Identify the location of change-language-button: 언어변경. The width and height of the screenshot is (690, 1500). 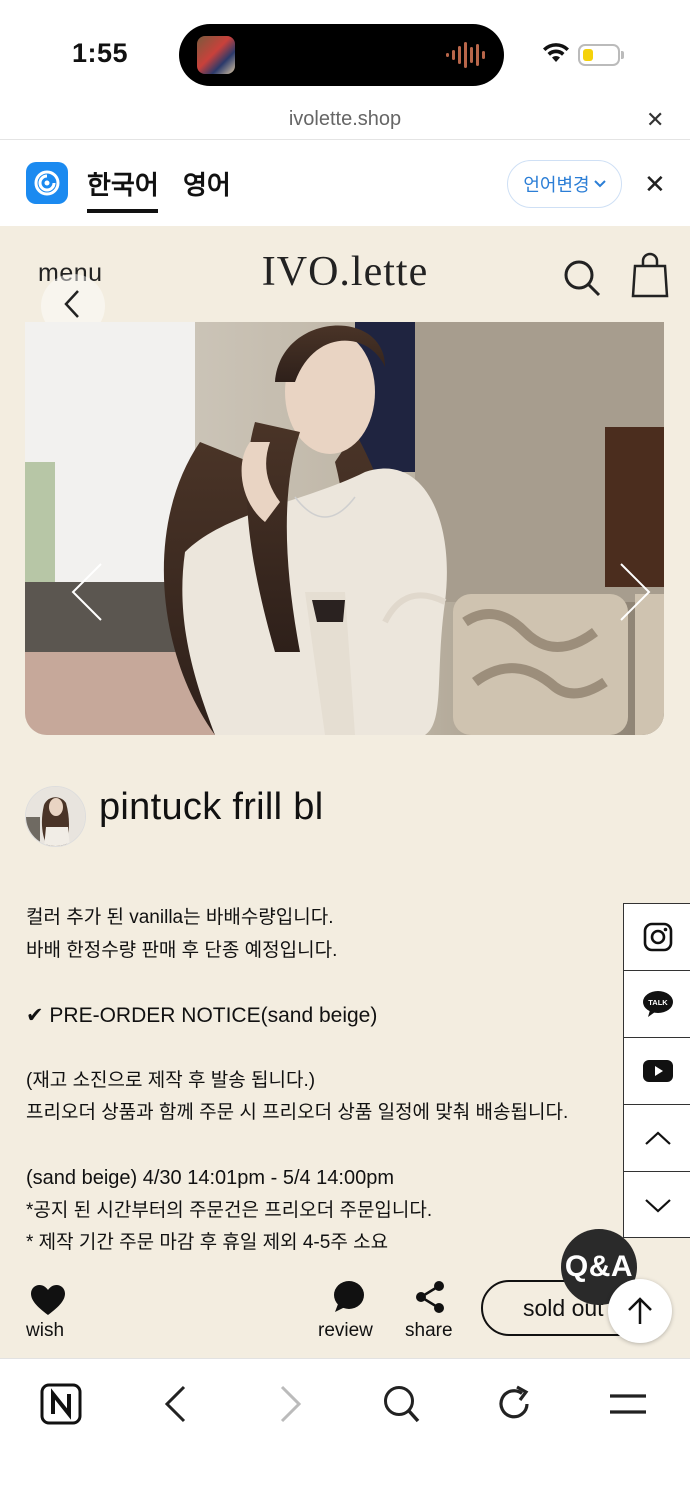
(564, 184).